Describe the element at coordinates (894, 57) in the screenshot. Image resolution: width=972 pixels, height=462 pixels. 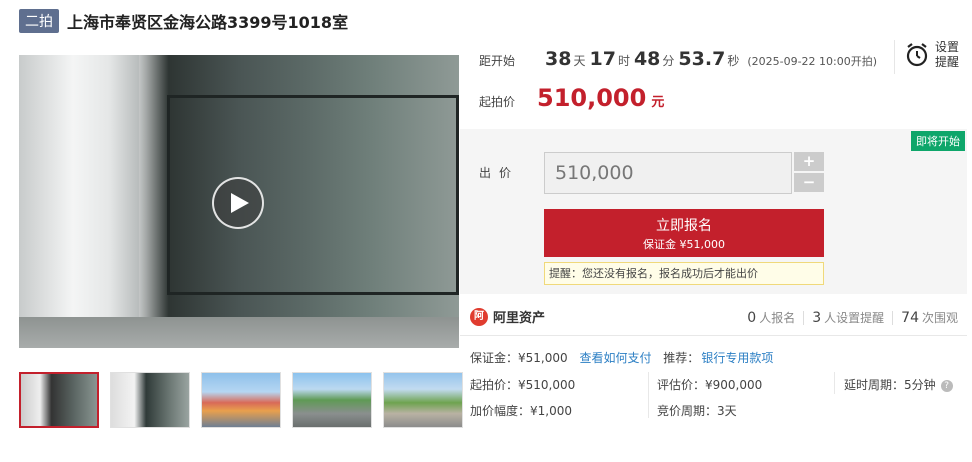
I see `remind-divider` at that location.